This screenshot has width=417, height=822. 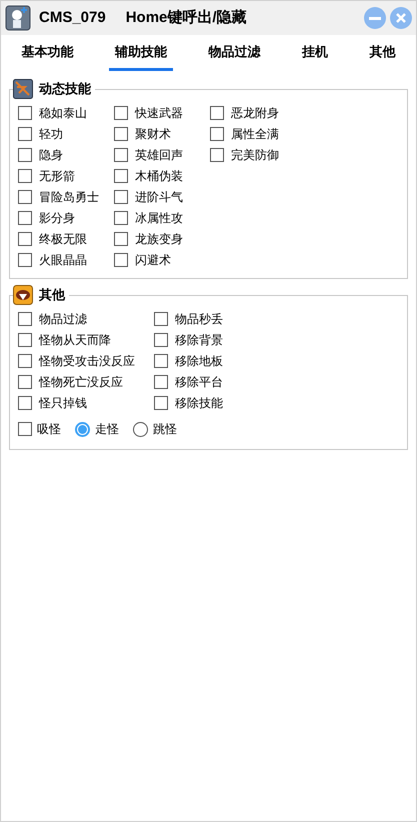 What do you see at coordinates (69, 197) in the screenshot?
I see `option-label: 冒险岛勇士` at bounding box center [69, 197].